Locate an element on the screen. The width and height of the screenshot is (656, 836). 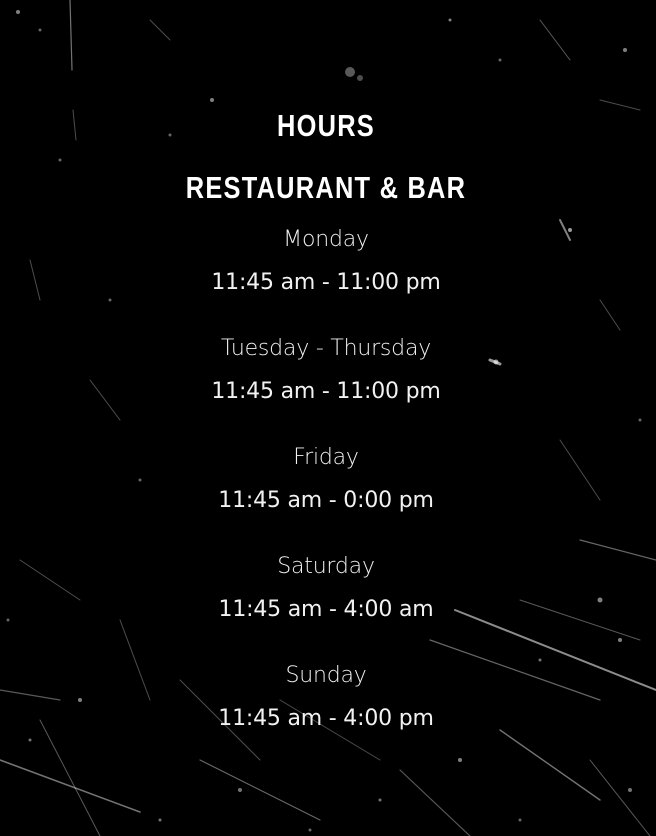
day-label: Sunday is located at coordinates (326, 675).